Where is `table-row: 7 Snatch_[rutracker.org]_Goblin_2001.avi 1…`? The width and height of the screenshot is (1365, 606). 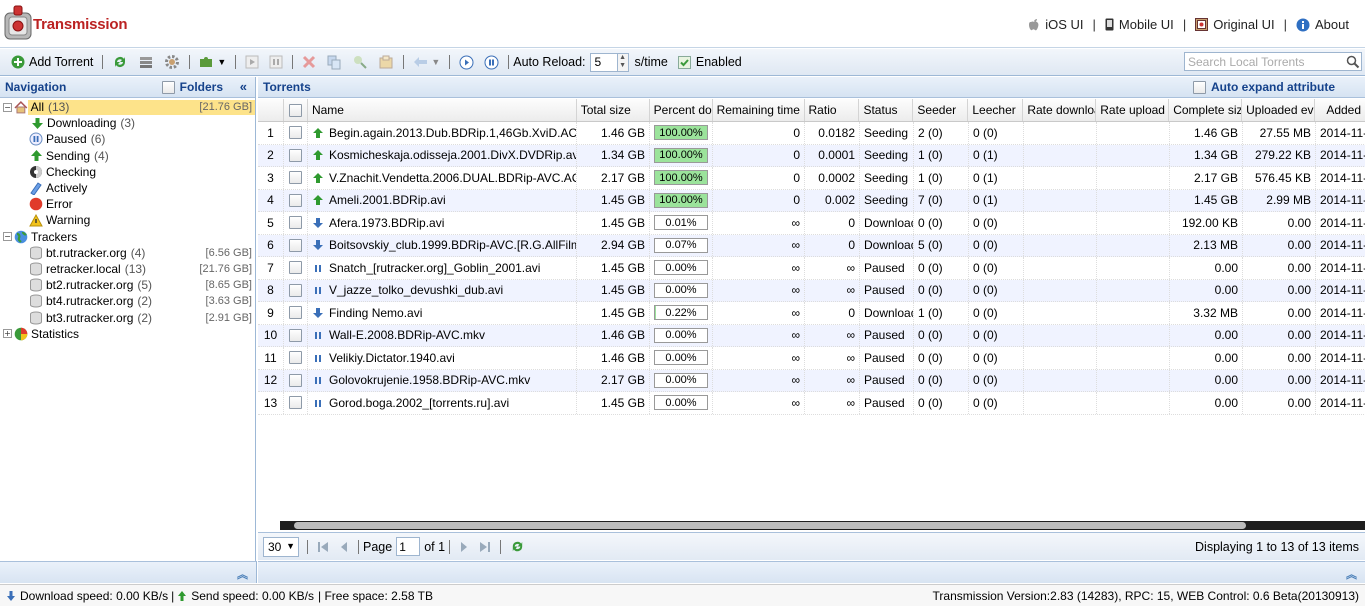
table-row: 7 Snatch_[rutracker.org]_Goblin_2001.avi 1… is located at coordinates (811, 268).